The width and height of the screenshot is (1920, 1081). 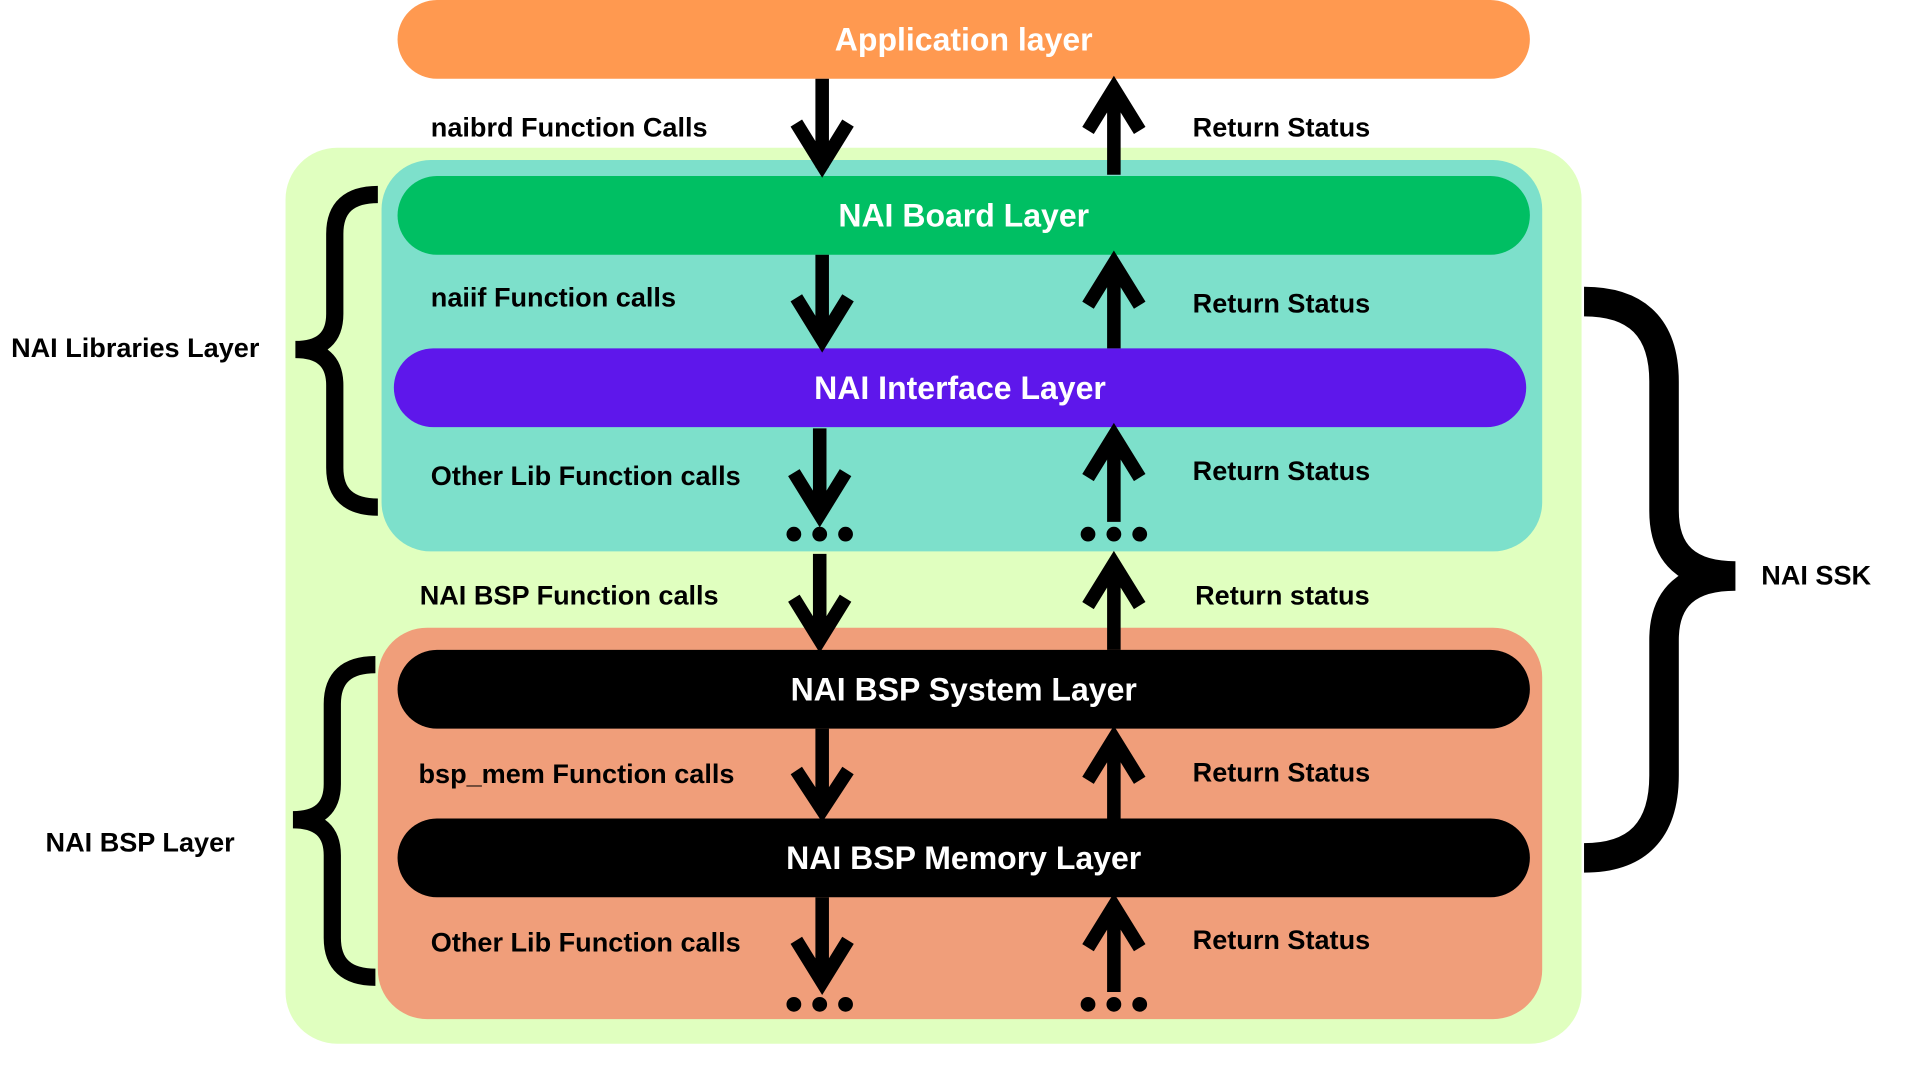 What do you see at coordinates (1282, 595) in the screenshot?
I see `return-status-label: Return status` at bounding box center [1282, 595].